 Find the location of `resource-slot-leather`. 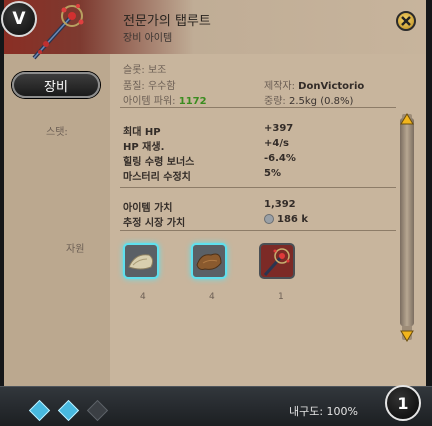

resource-slot-leather is located at coordinates (209, 261).